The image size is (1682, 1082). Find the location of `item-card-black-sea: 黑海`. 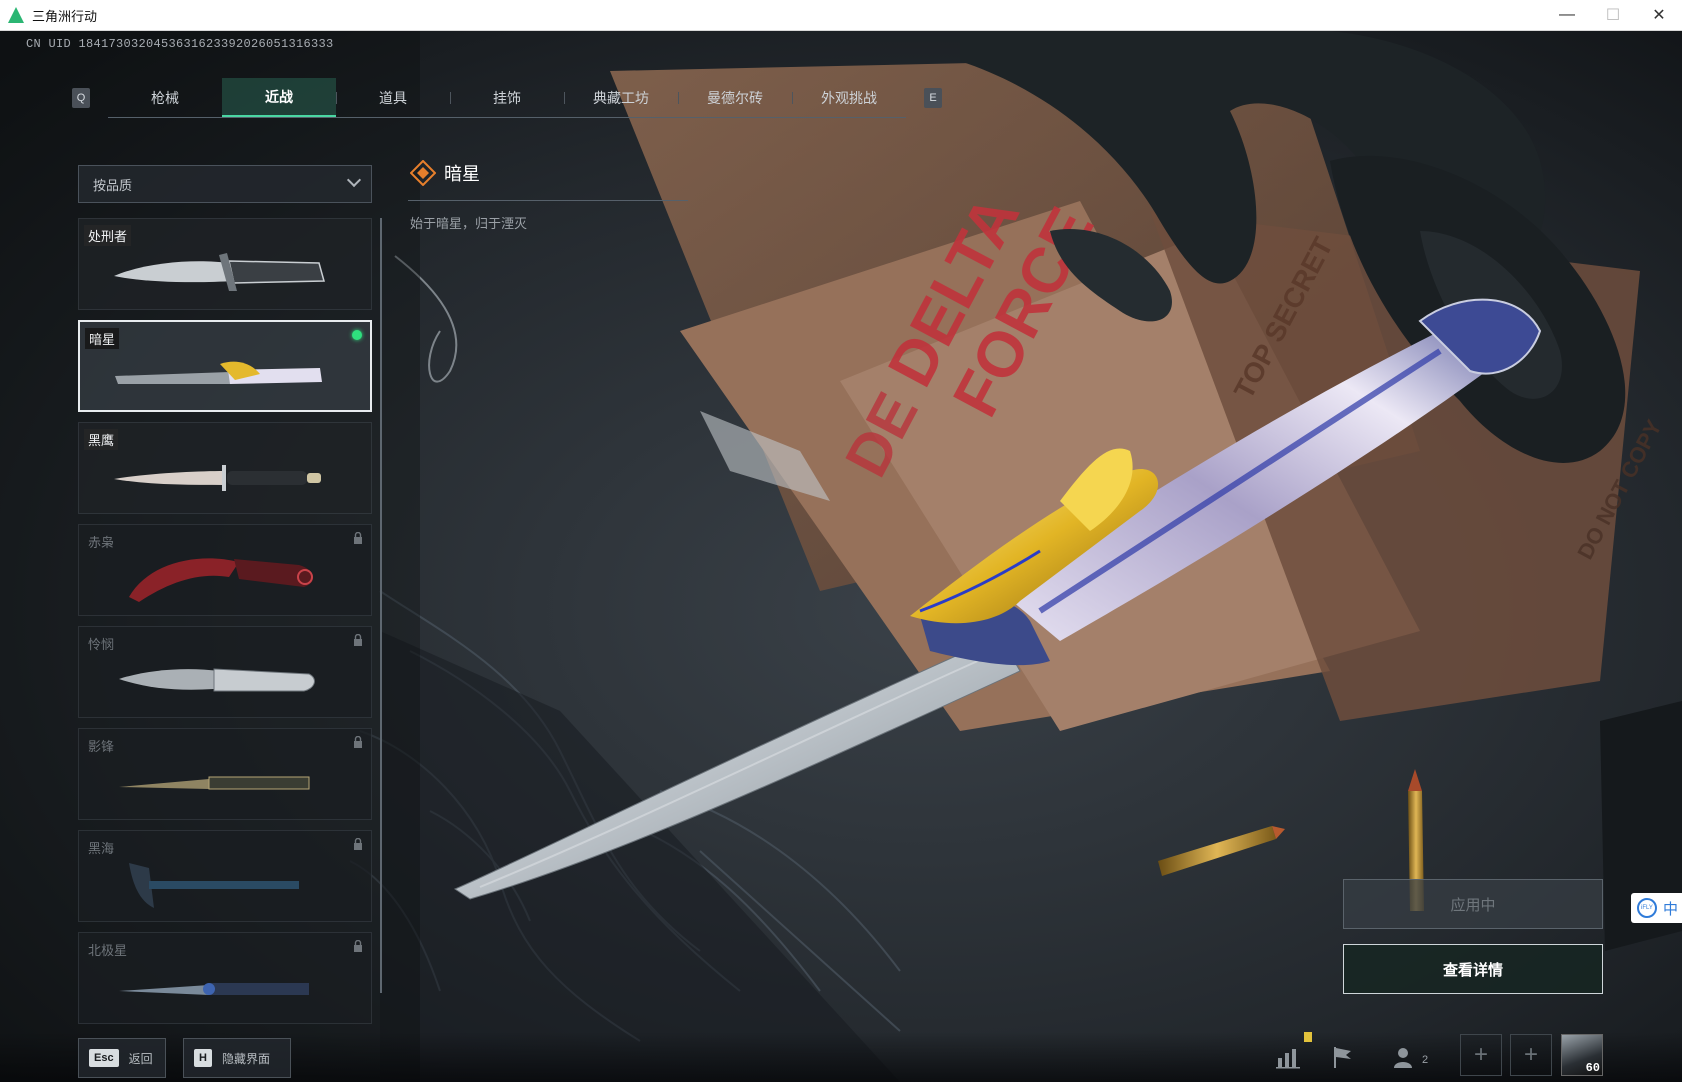

item-card-black-sea: 黑海 is located at coordinates (225, 876).